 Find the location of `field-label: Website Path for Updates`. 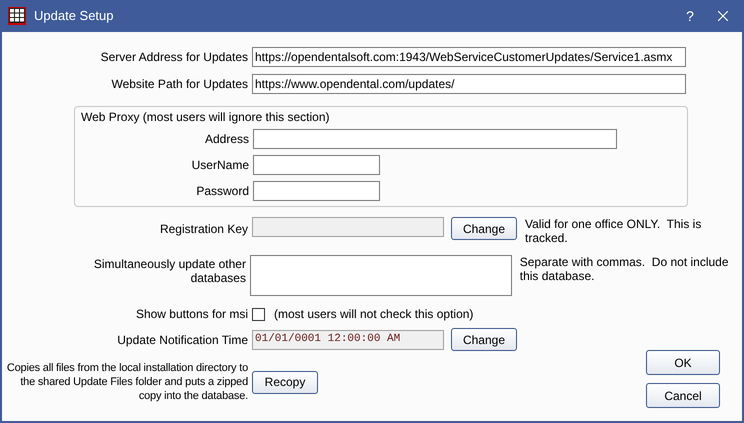

field-label: Website Path for Updates is located at coordinates (179, 84).